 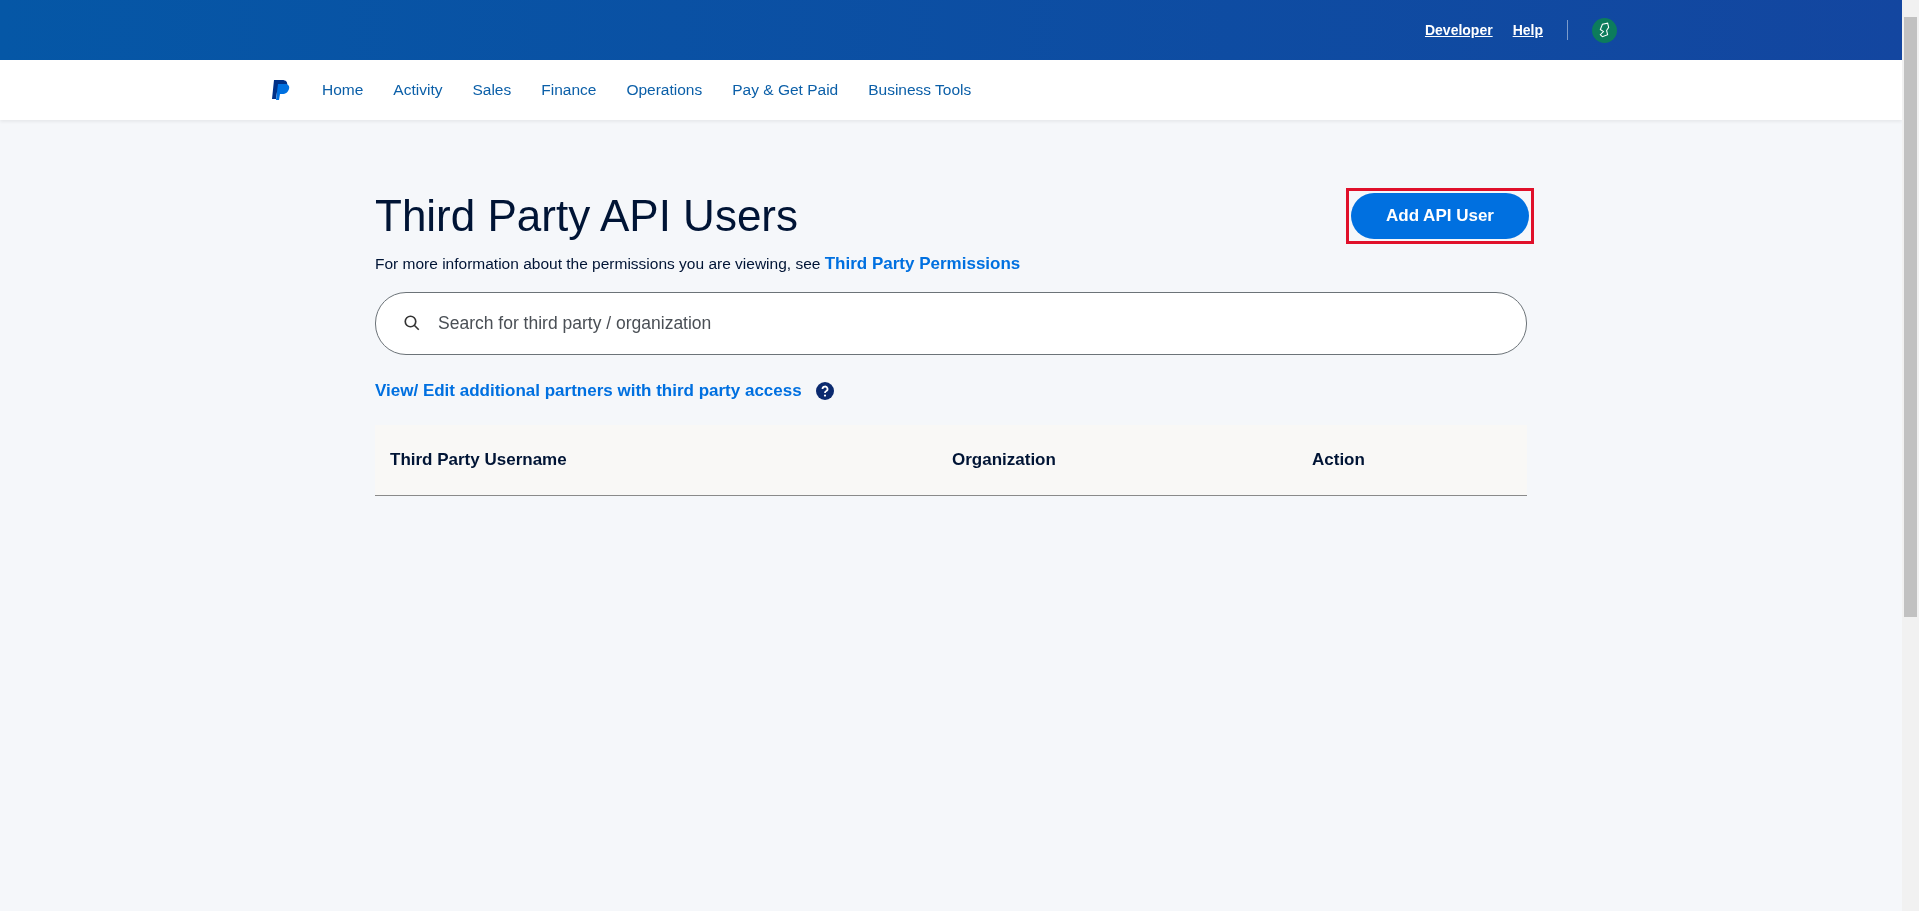 What do you see at coordinates (1527, 30) in the screenshot?
I see `top-link: Help` at bounding box center [1527, 30].